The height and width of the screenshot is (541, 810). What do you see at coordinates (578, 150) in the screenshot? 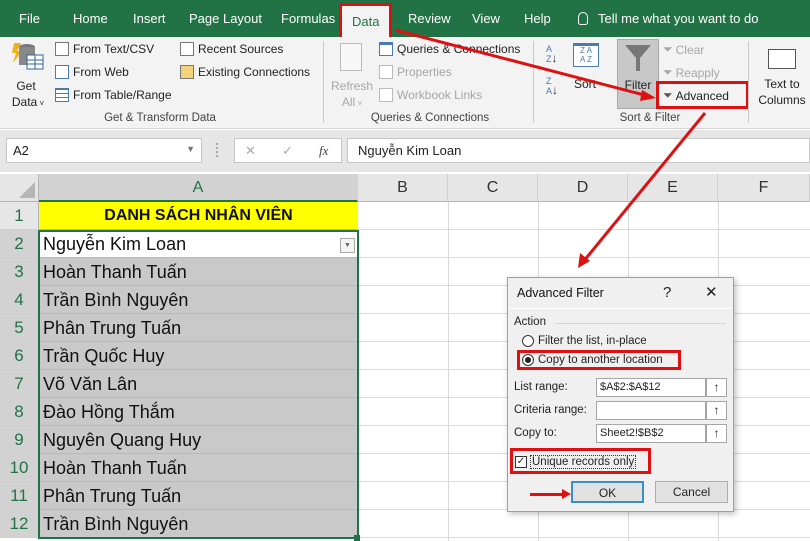
I see `formula-input: Nguyễn Kim Loan` at bounding box center [578, 150].